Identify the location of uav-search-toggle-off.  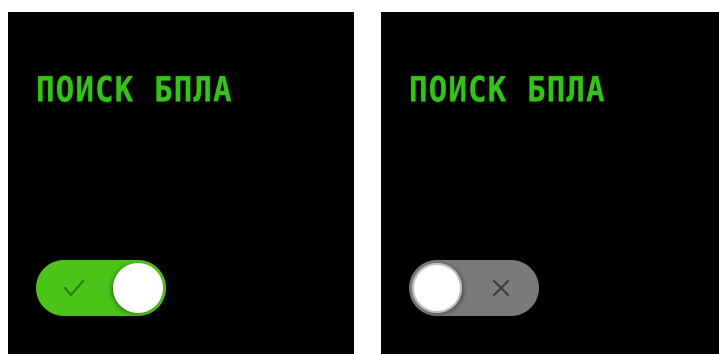
(474, 288).